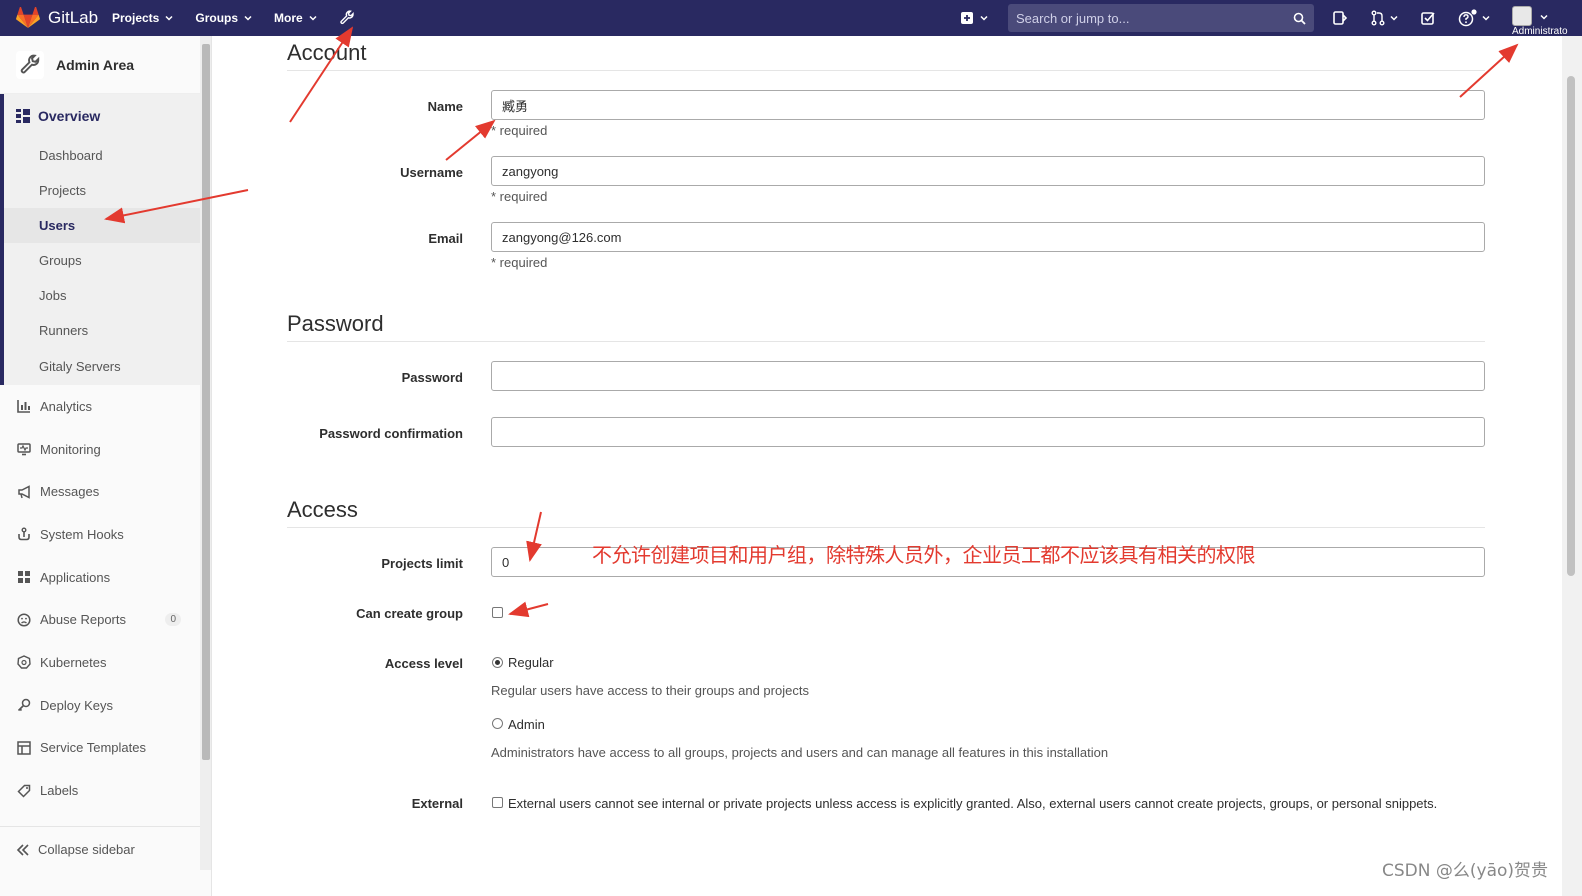 The height and width of the screenshot is (896, 1582). What do you see at coordinates (24, 705) in the screenshot?
I see `key-icon` at bounding box center [24, 705].